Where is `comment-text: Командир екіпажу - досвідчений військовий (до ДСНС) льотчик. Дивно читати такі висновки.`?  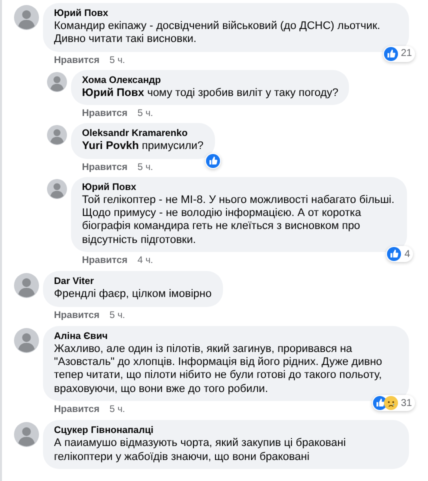
comment-text: Командир екіпажу - досвідчений військовий (до ДСНС) льотчик. Дивно читати такі висновки. is located at coordinates (218, 33).